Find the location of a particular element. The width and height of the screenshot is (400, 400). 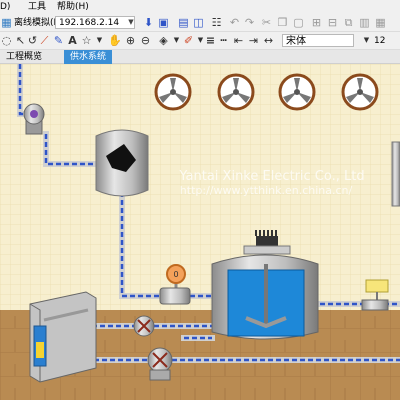

flow-meter is located at coordinates (175, 296).